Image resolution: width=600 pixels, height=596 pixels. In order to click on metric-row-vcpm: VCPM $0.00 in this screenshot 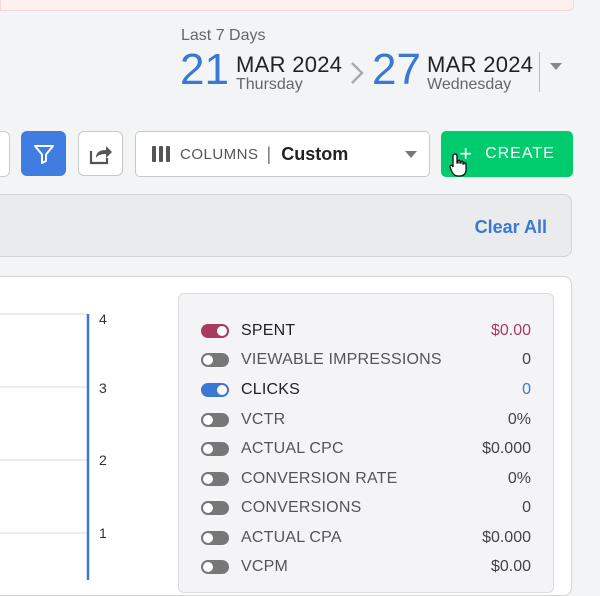, I will do `click(366, 570)`.